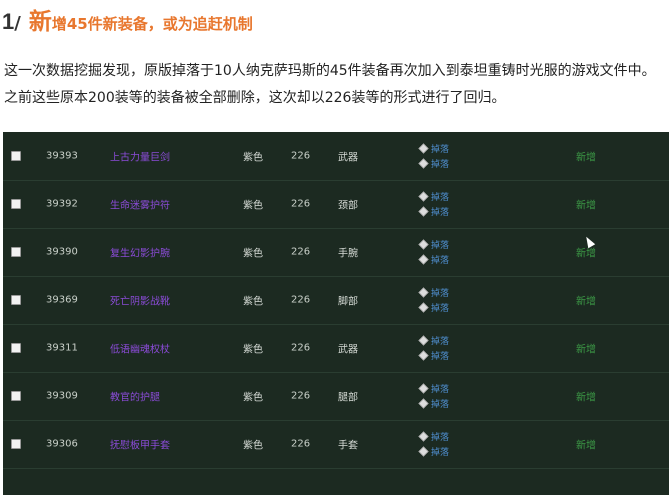 This screenshot has height=495, width=669. Describe the element at coordinates (336, 252) in the screenshot. I see `table-row: 39390 复生幻影护腕 紫色 226 手腕 掉落 掉落 新增` at that location.